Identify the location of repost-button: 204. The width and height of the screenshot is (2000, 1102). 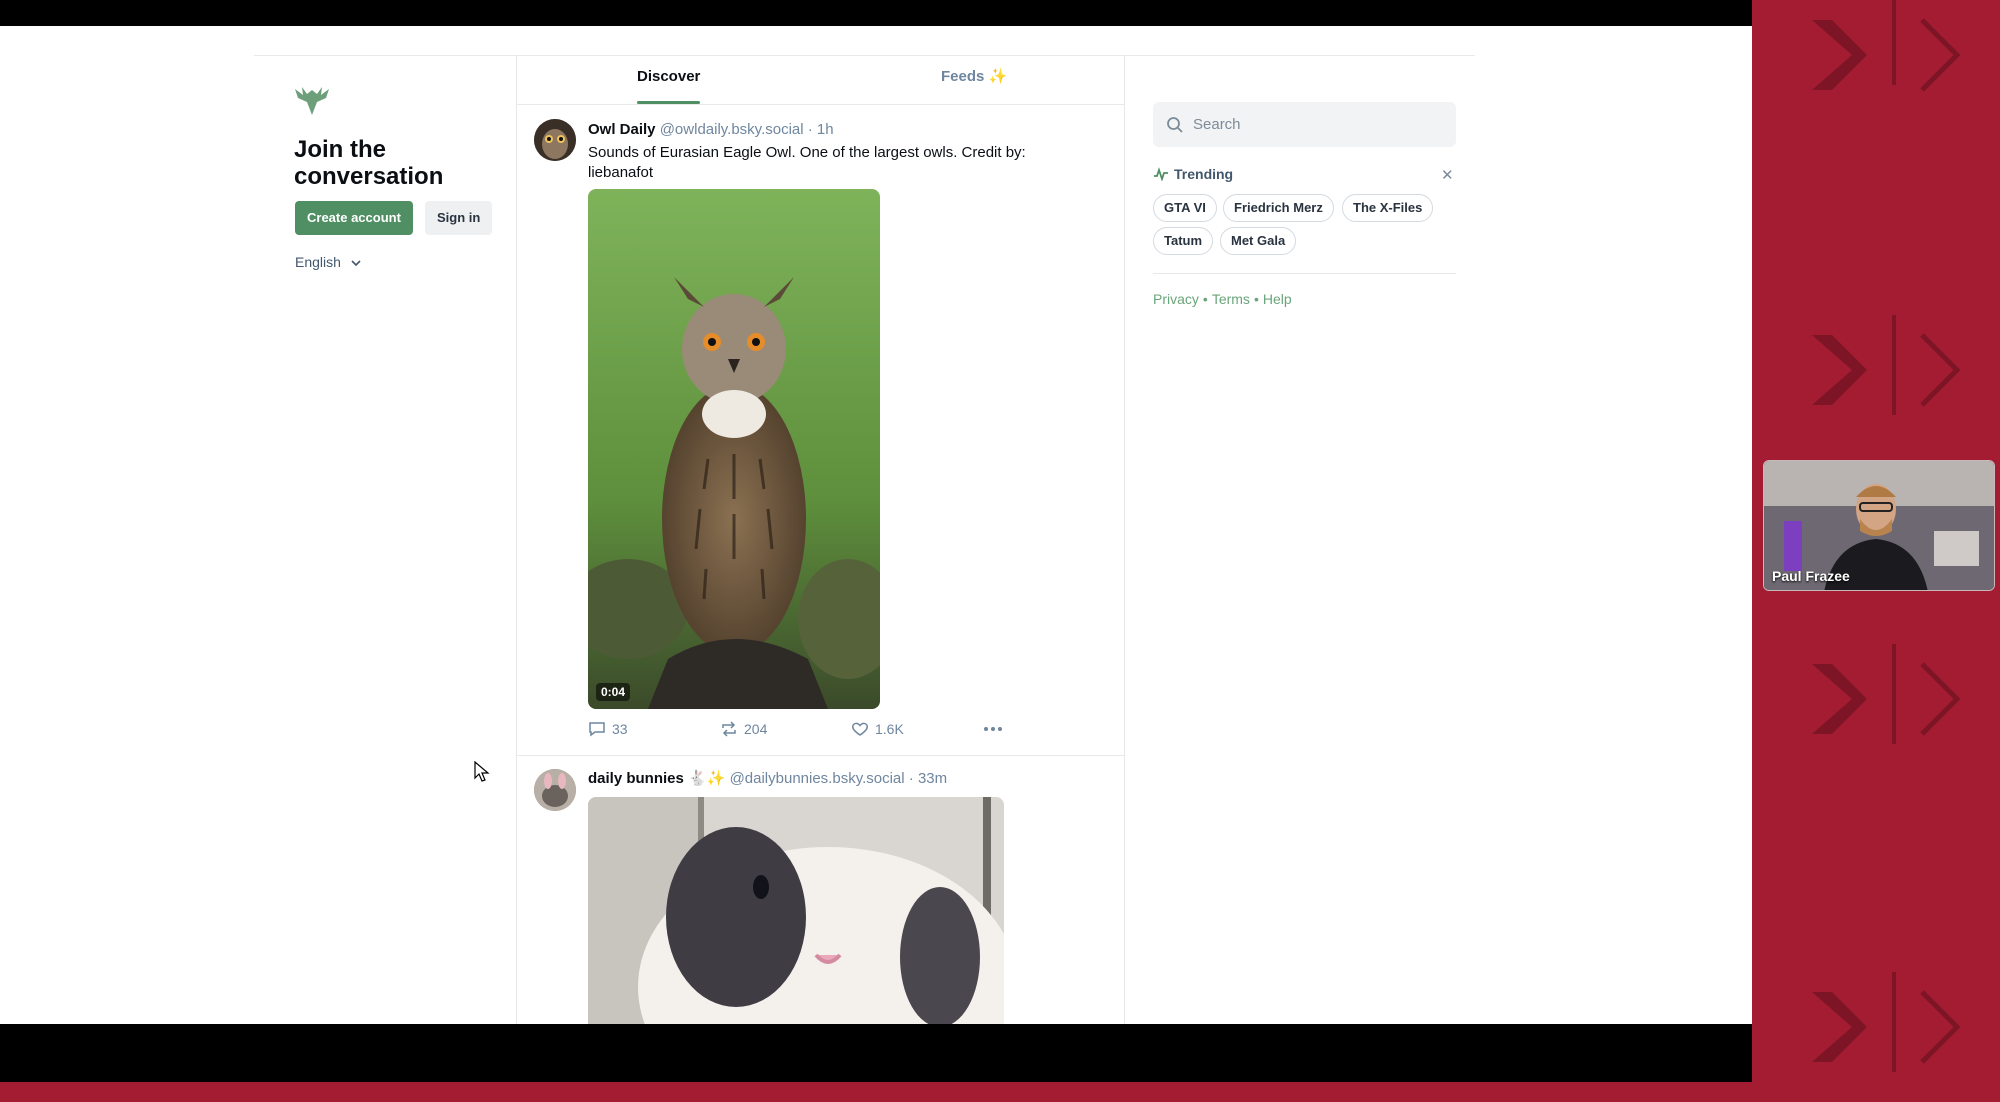
(743, 729).